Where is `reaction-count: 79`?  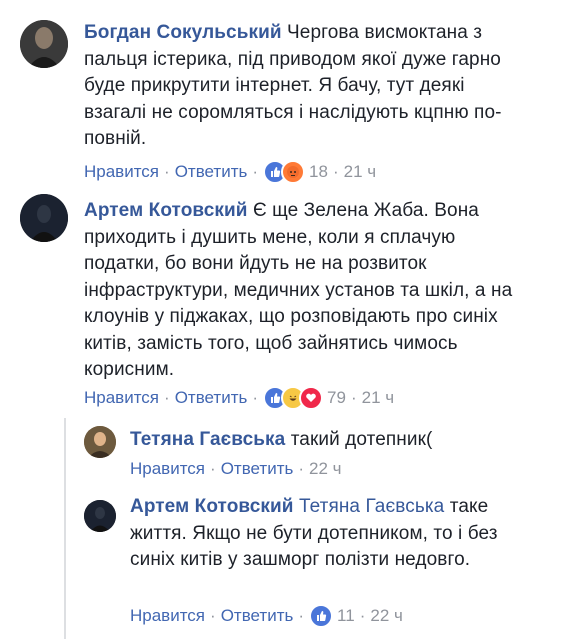 reaction-count: 79 is located at coordinates (336, 398).